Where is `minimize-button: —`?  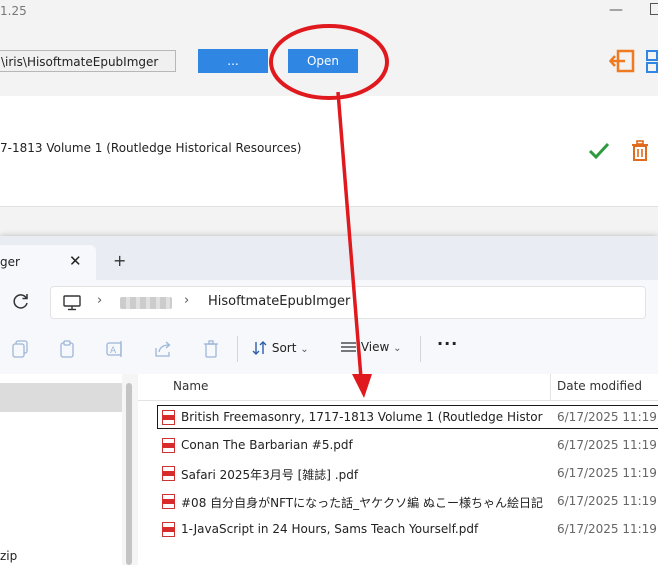 minimize-button: — is located at coordinates (616, 10).